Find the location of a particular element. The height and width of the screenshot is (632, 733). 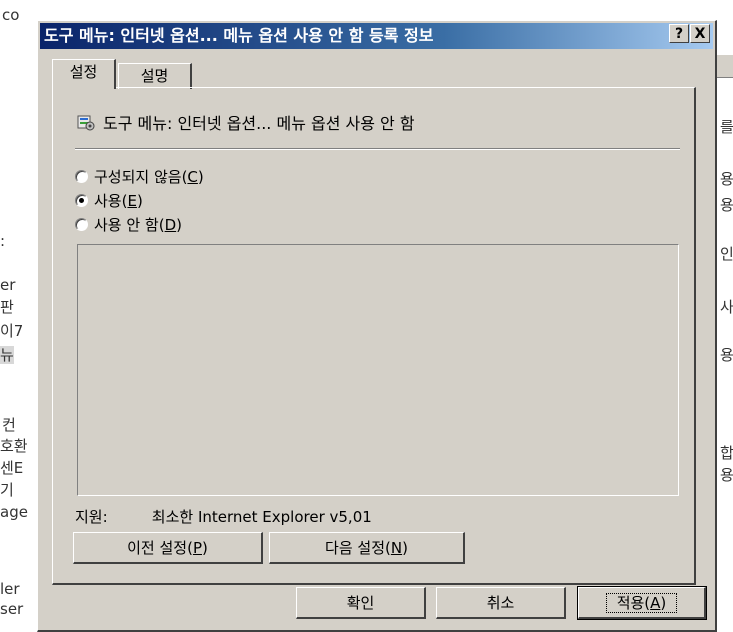

supported-on: 지원: 최소한 Internet Explorer v5,01 is located at coordinates (223, 516).